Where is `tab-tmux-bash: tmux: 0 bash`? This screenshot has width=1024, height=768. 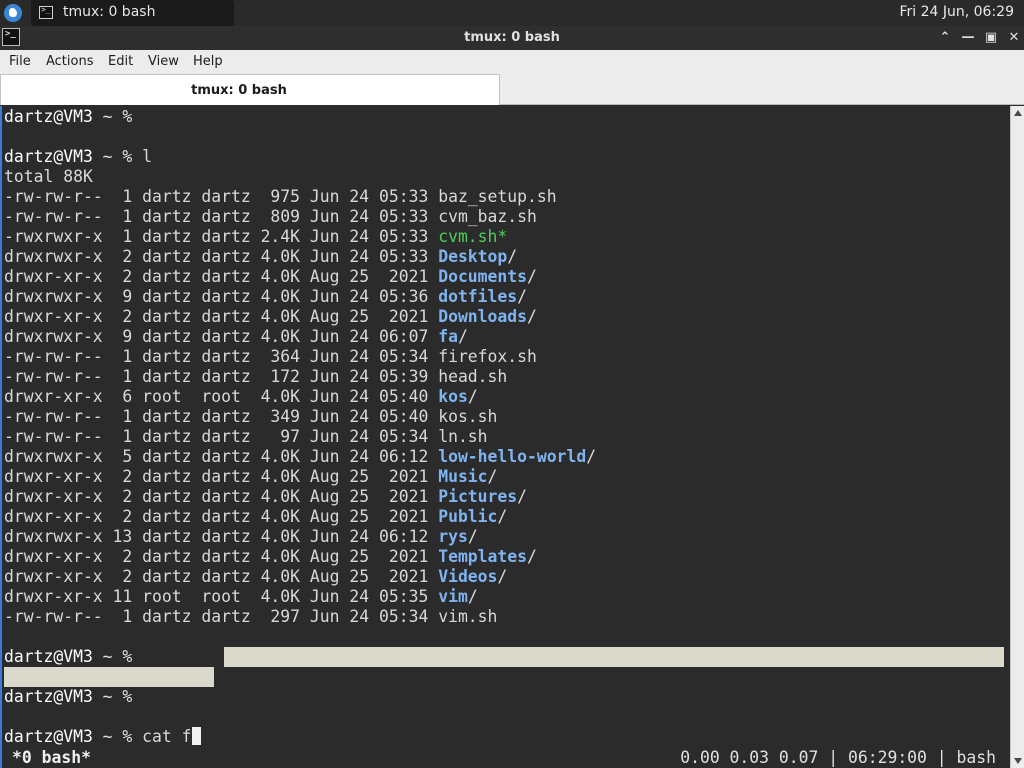
tab-tmux-bash: tmux: 0 bash is located at coordinates (250, 89).